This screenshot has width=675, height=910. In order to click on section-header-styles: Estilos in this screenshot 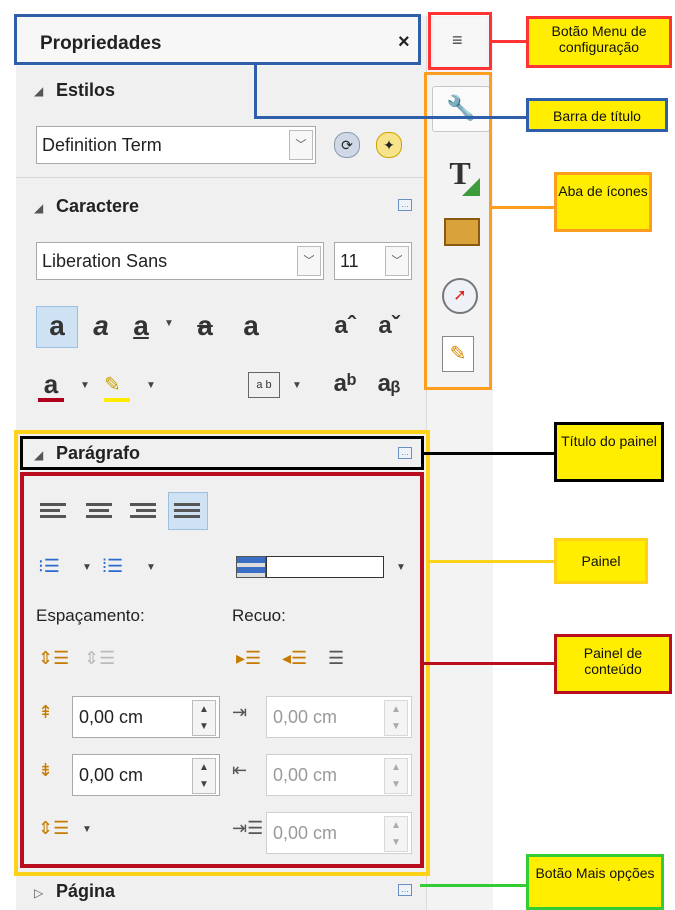, I will do `click(85, 90)`.